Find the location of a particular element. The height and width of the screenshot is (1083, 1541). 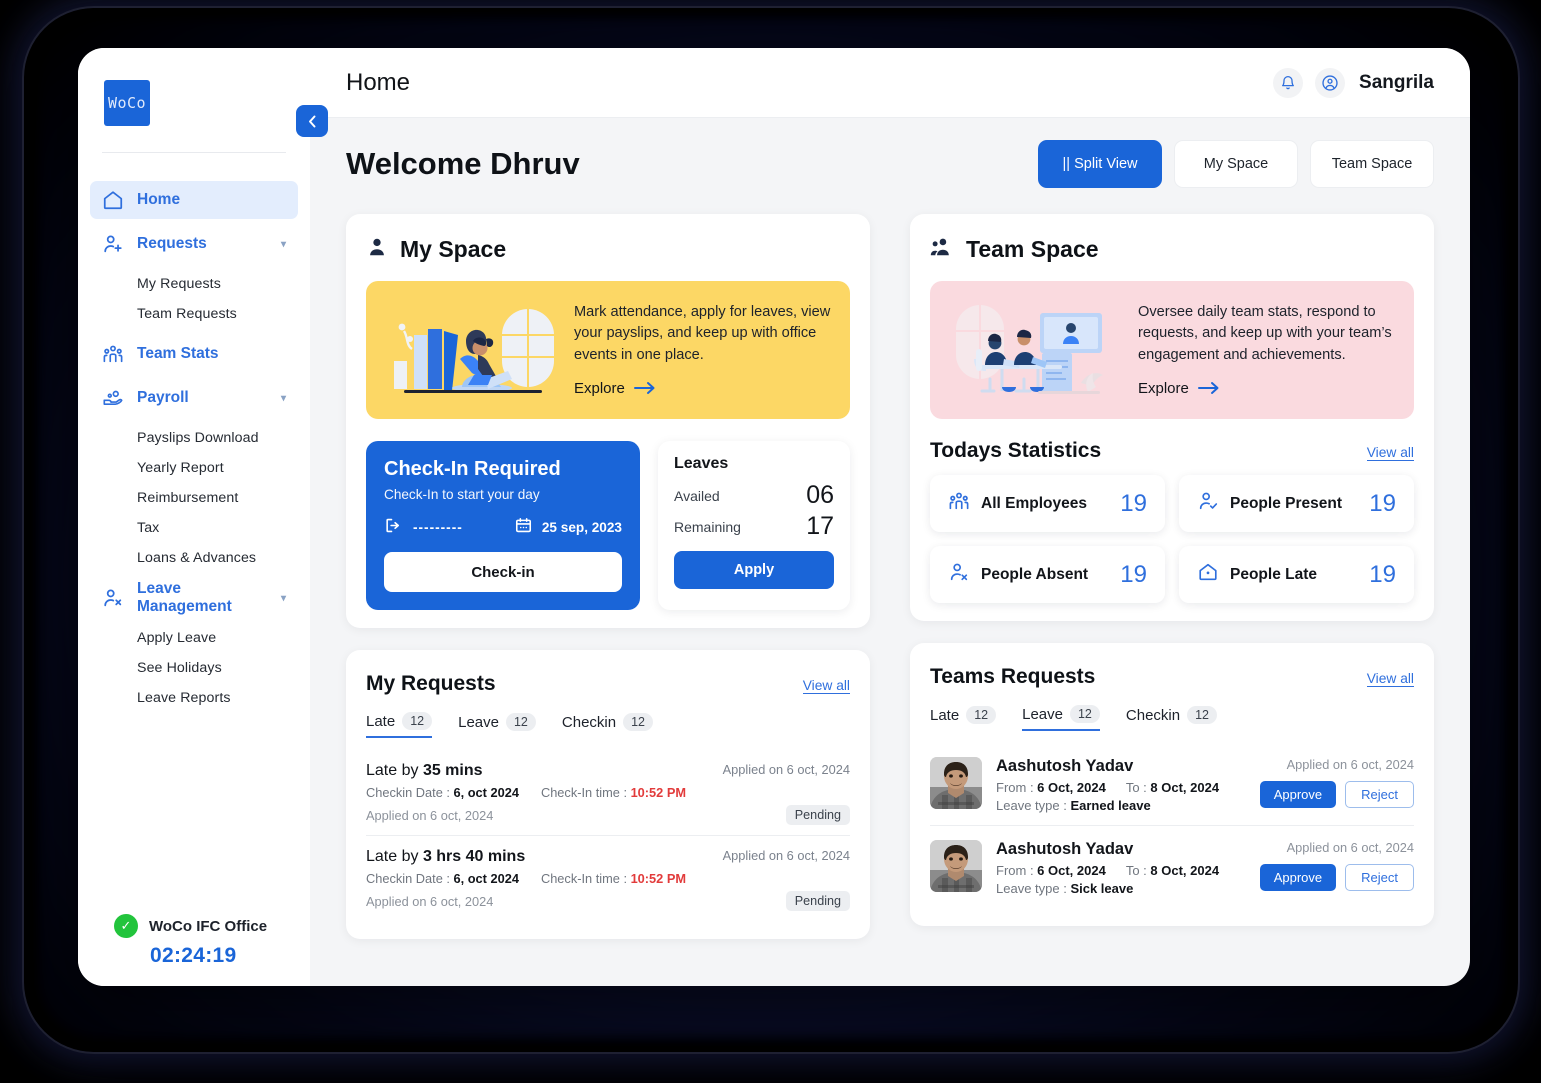

my-requests-view-all: View all is located at coordinates (826, 686).